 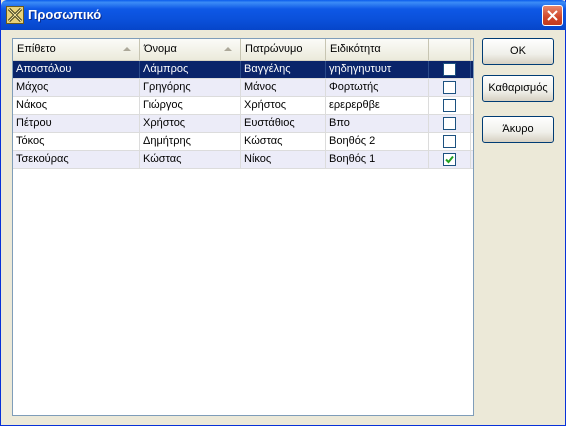 What do you see at coordinates (283, 123) in the screenshot?
I see `table-cell: Ευστάθιος` at bounding box center [283, 123].